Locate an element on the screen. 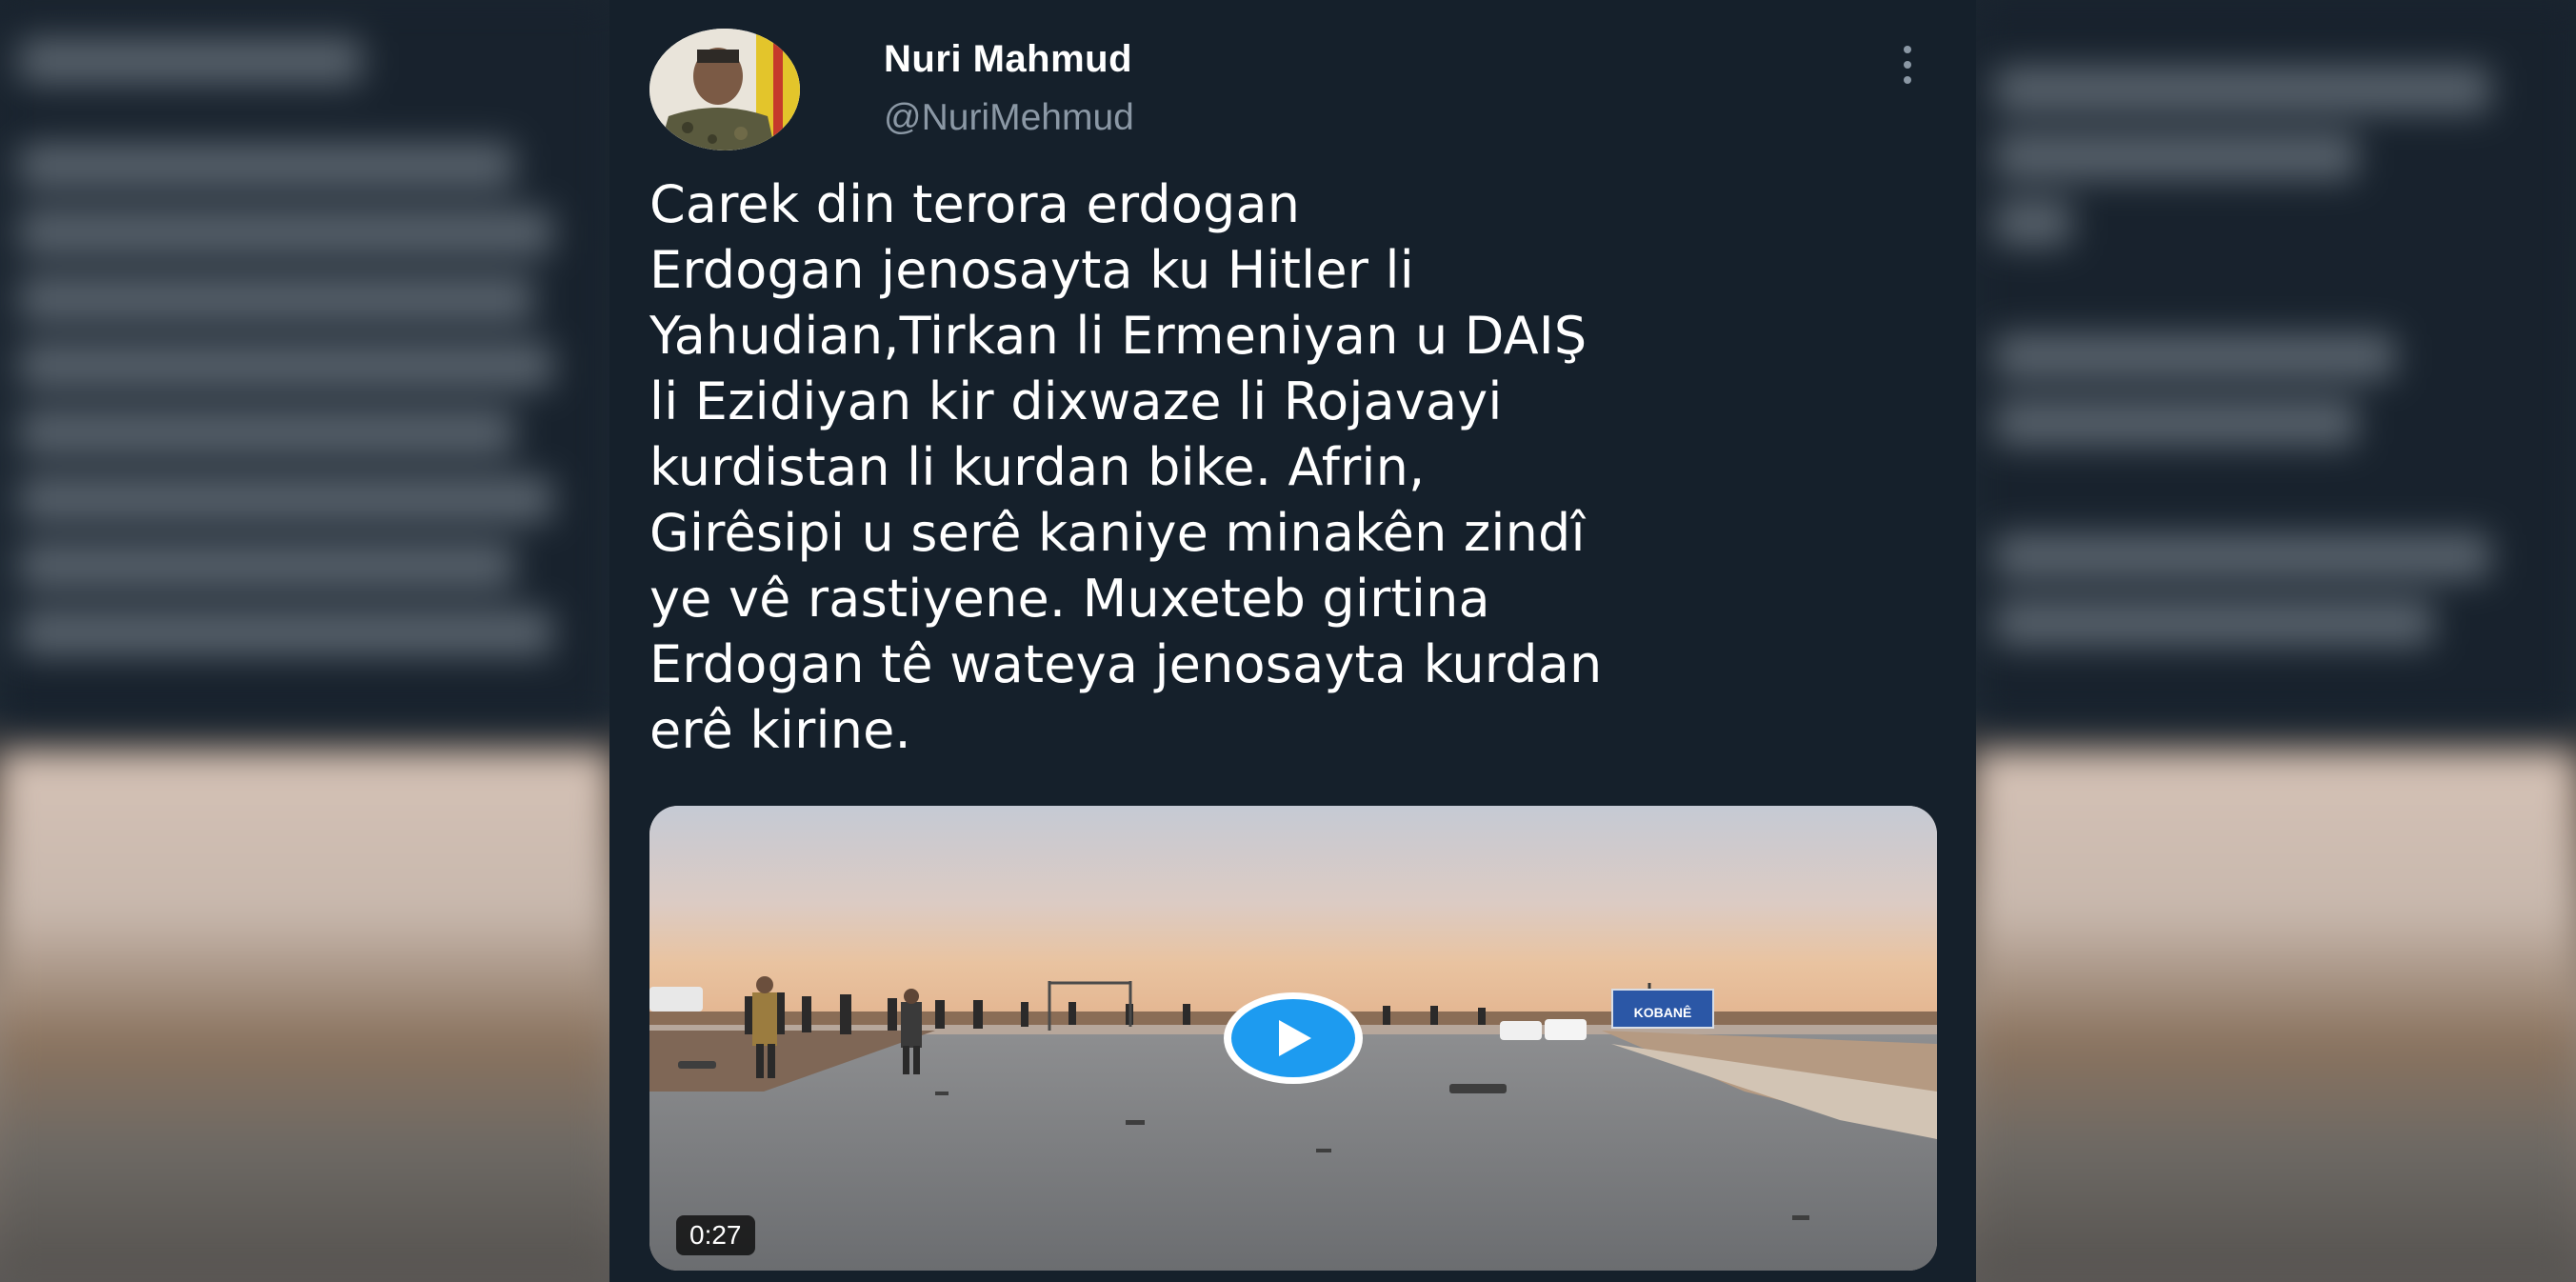 The width and height of the screenshot is (2576, 1282). author-avatar is located at coordinates (724, 89).